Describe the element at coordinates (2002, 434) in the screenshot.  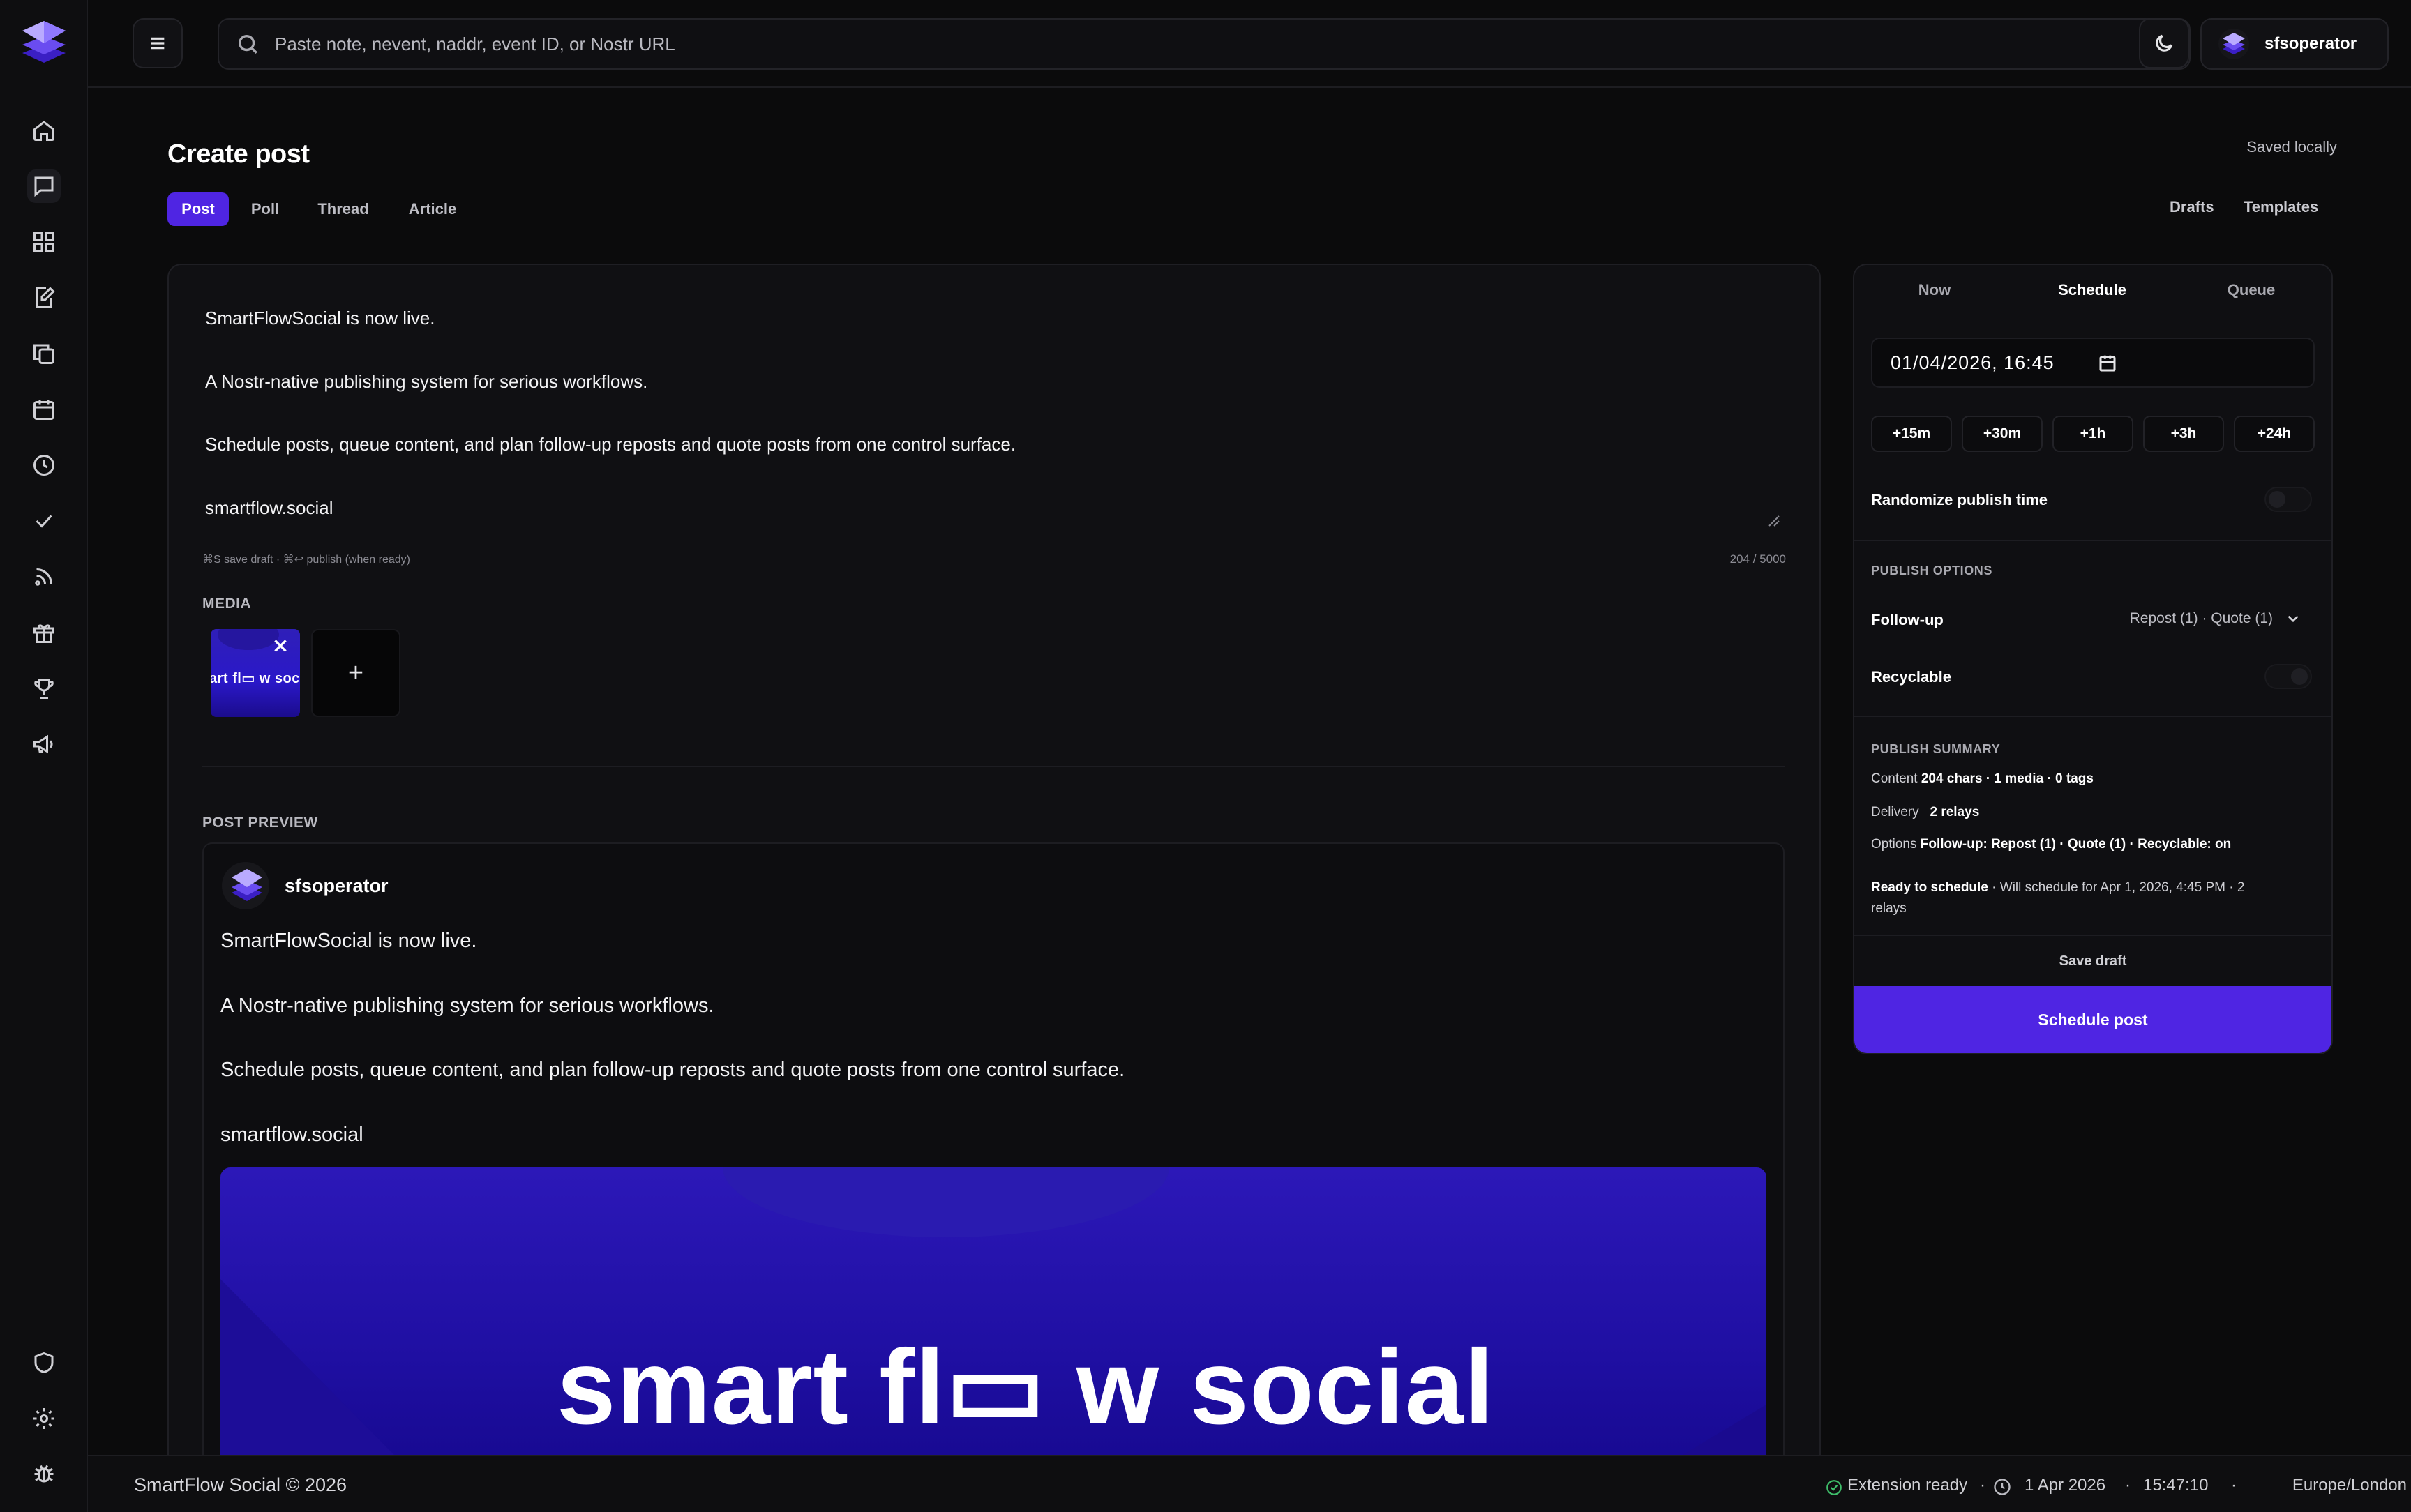
I see `quick-offset-button: +30m` at that location.